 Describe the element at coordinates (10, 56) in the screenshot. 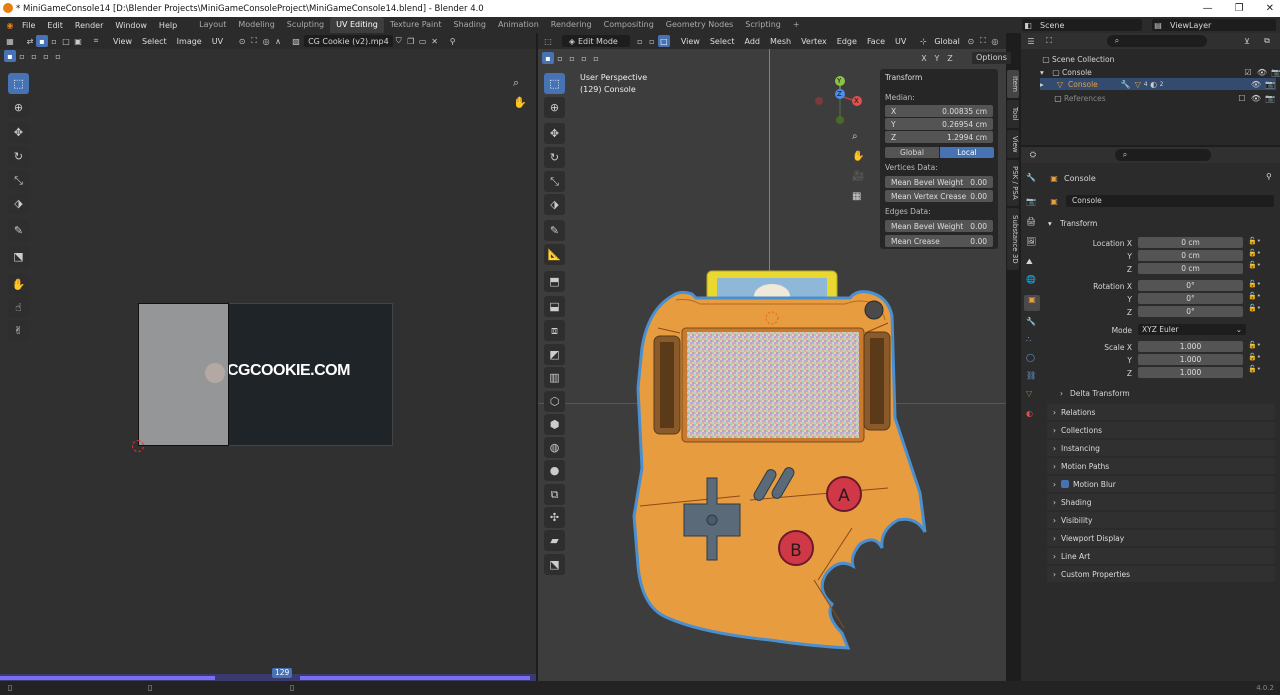

I see `select-mode-new-icon: ▪` at that location.